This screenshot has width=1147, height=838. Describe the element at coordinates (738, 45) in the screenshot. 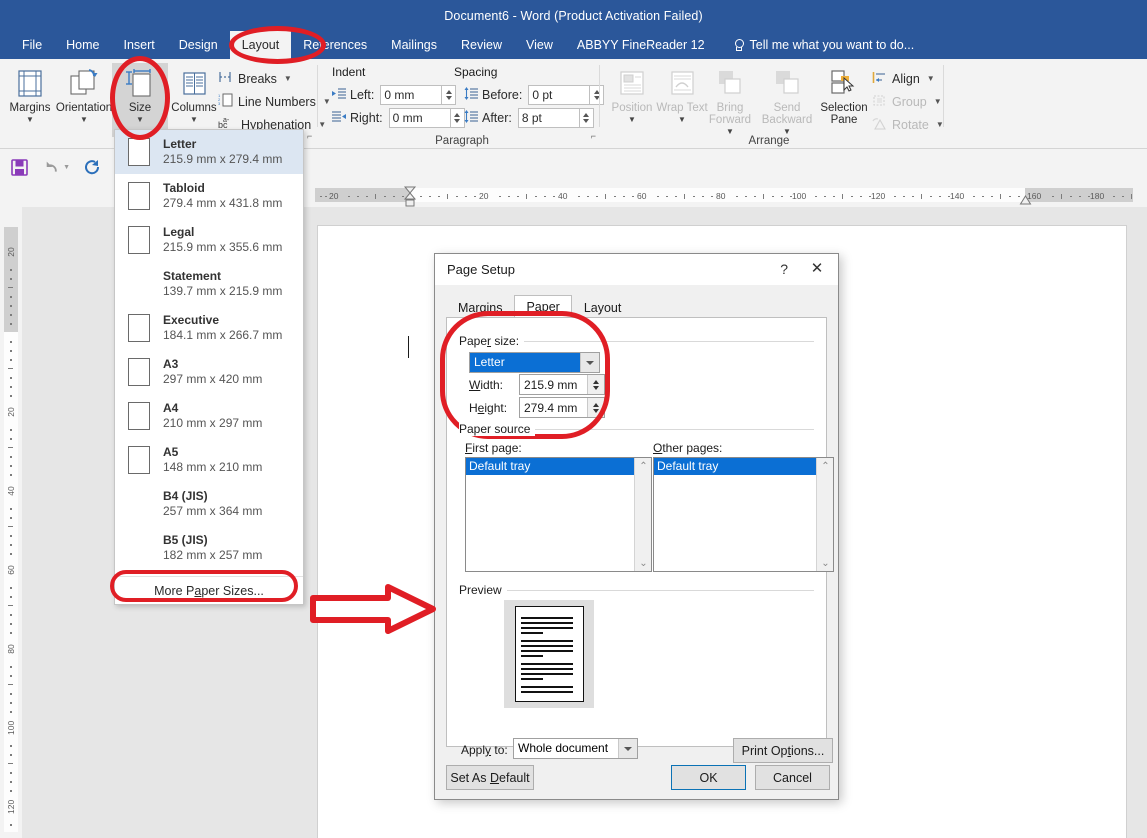

I see `lightbulb-icon` at that location.